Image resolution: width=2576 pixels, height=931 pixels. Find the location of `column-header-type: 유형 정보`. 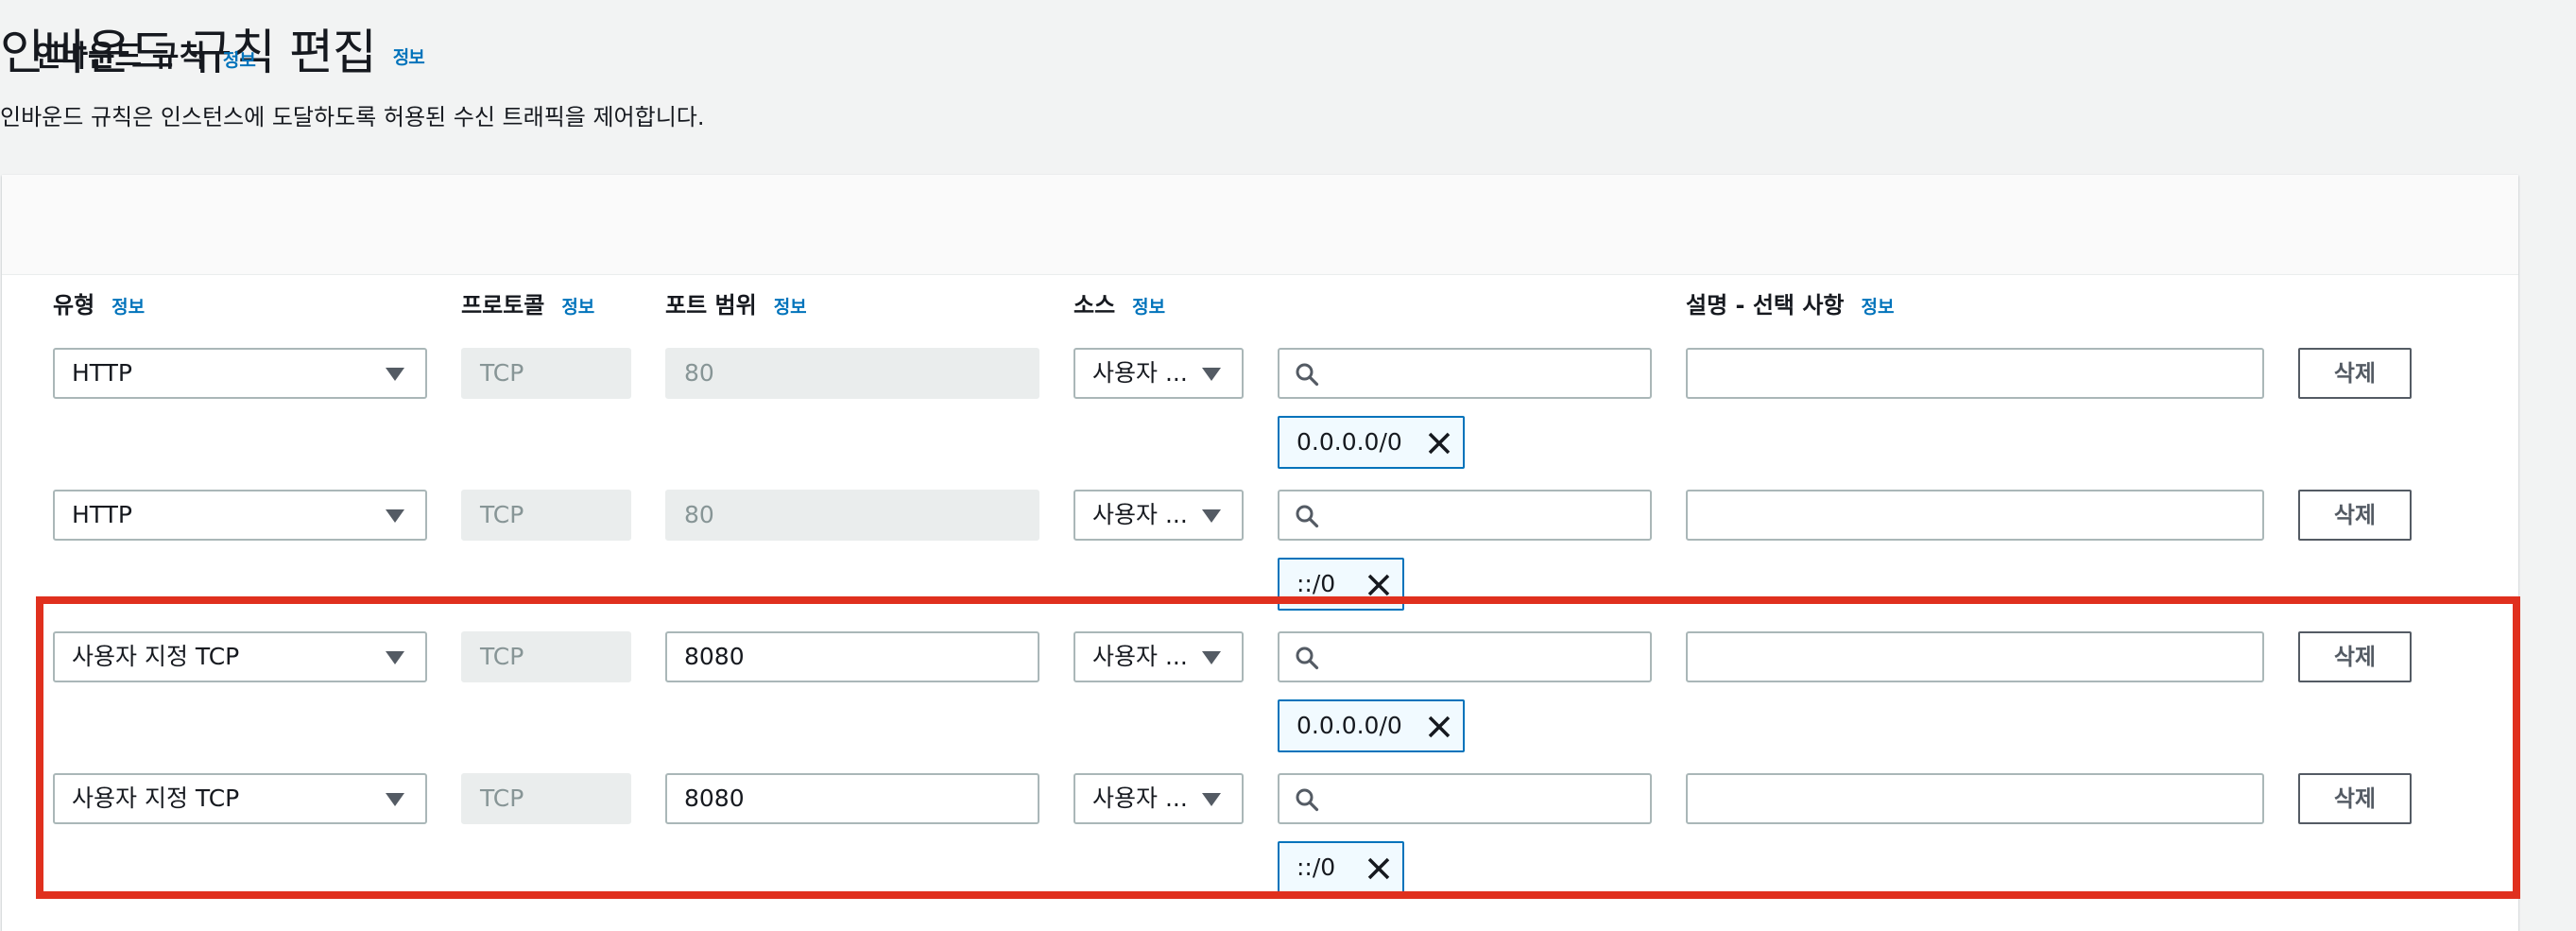

column-header-type: 유형 정보 is located at coordinates (99, 302).